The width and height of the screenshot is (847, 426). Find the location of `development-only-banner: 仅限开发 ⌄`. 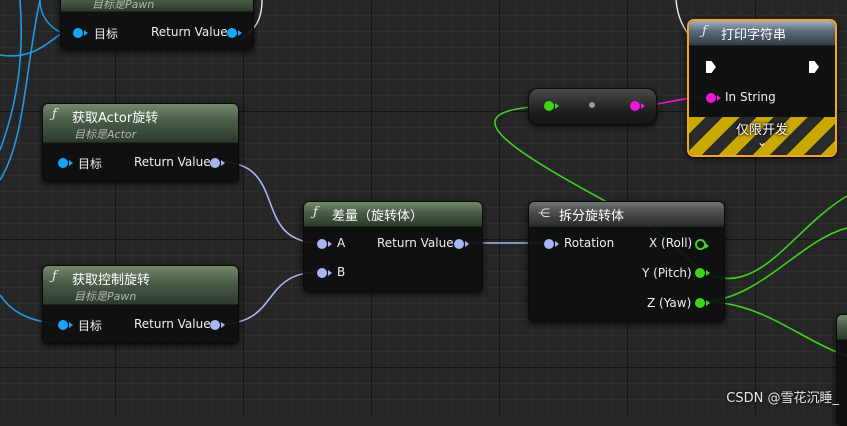

development-only-banner: 仅限开发 ⌄ is located at coordinates (762, 136).